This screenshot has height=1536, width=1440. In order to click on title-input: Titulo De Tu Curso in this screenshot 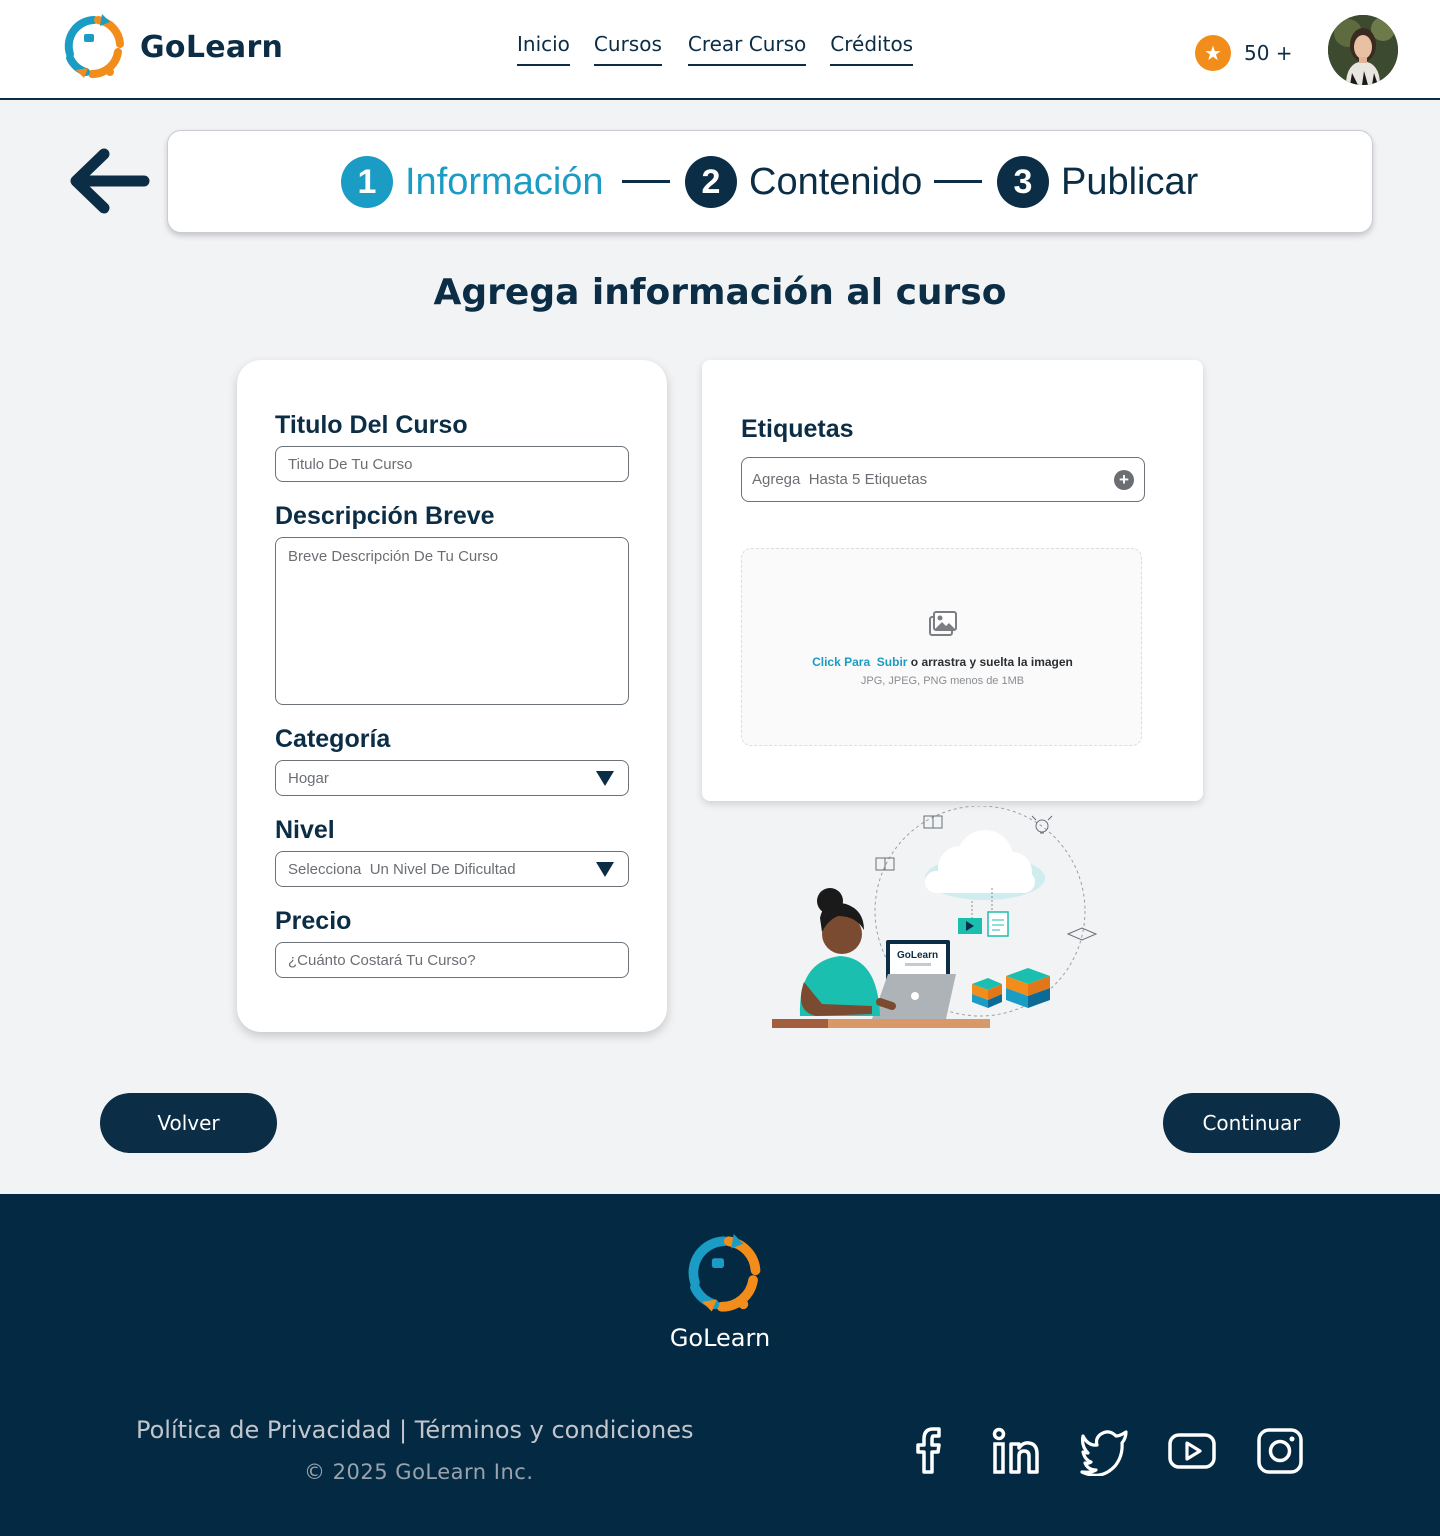, I will do `click(452, 464)`.